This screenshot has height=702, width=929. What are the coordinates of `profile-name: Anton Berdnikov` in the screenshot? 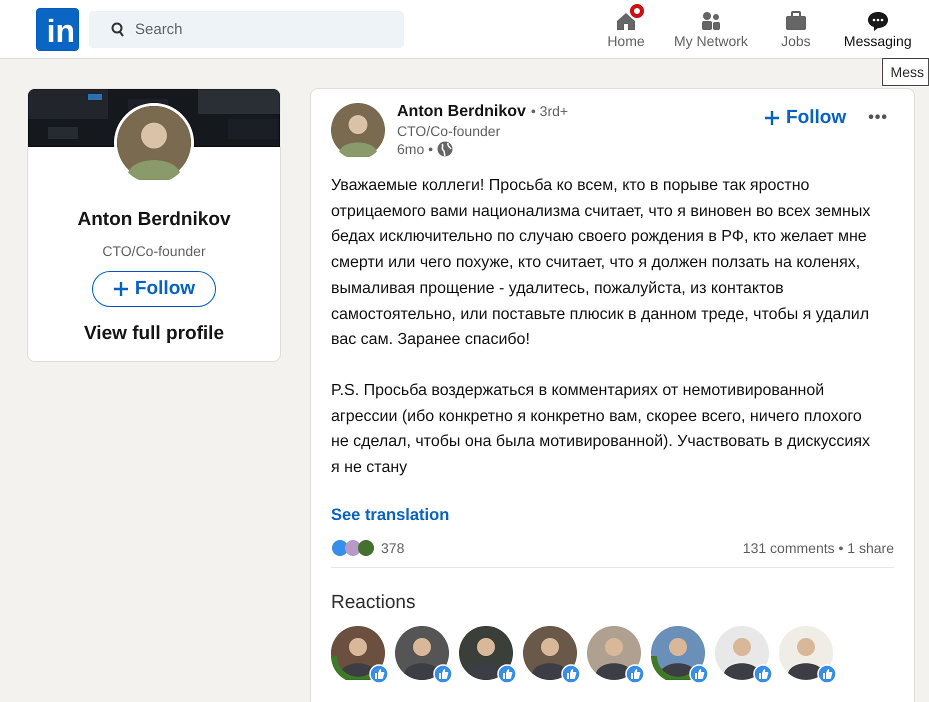 It's located at (154, 220).